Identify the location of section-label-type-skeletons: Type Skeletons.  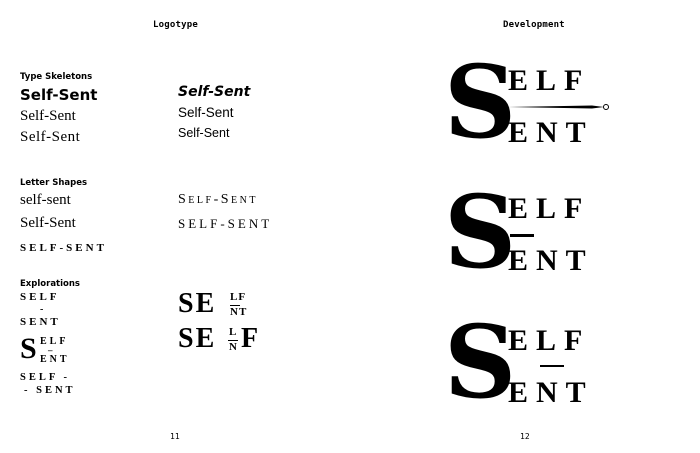
(56, 77).